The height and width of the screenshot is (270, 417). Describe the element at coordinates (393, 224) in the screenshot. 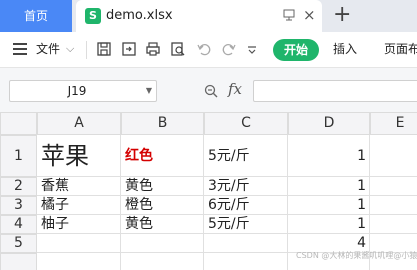

I see `cell-e4` at that location.